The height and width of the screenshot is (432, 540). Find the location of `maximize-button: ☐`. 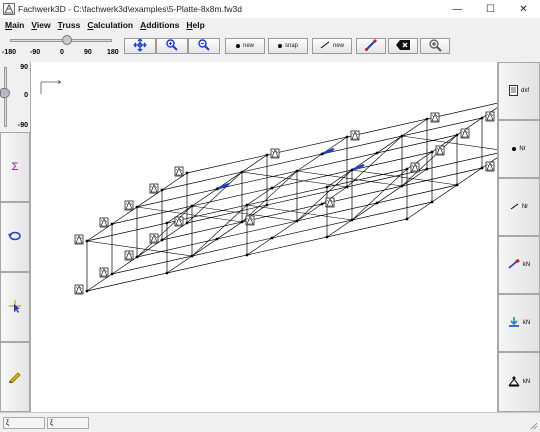

maximize-button: ☐ is located at coordinates (490, 9).